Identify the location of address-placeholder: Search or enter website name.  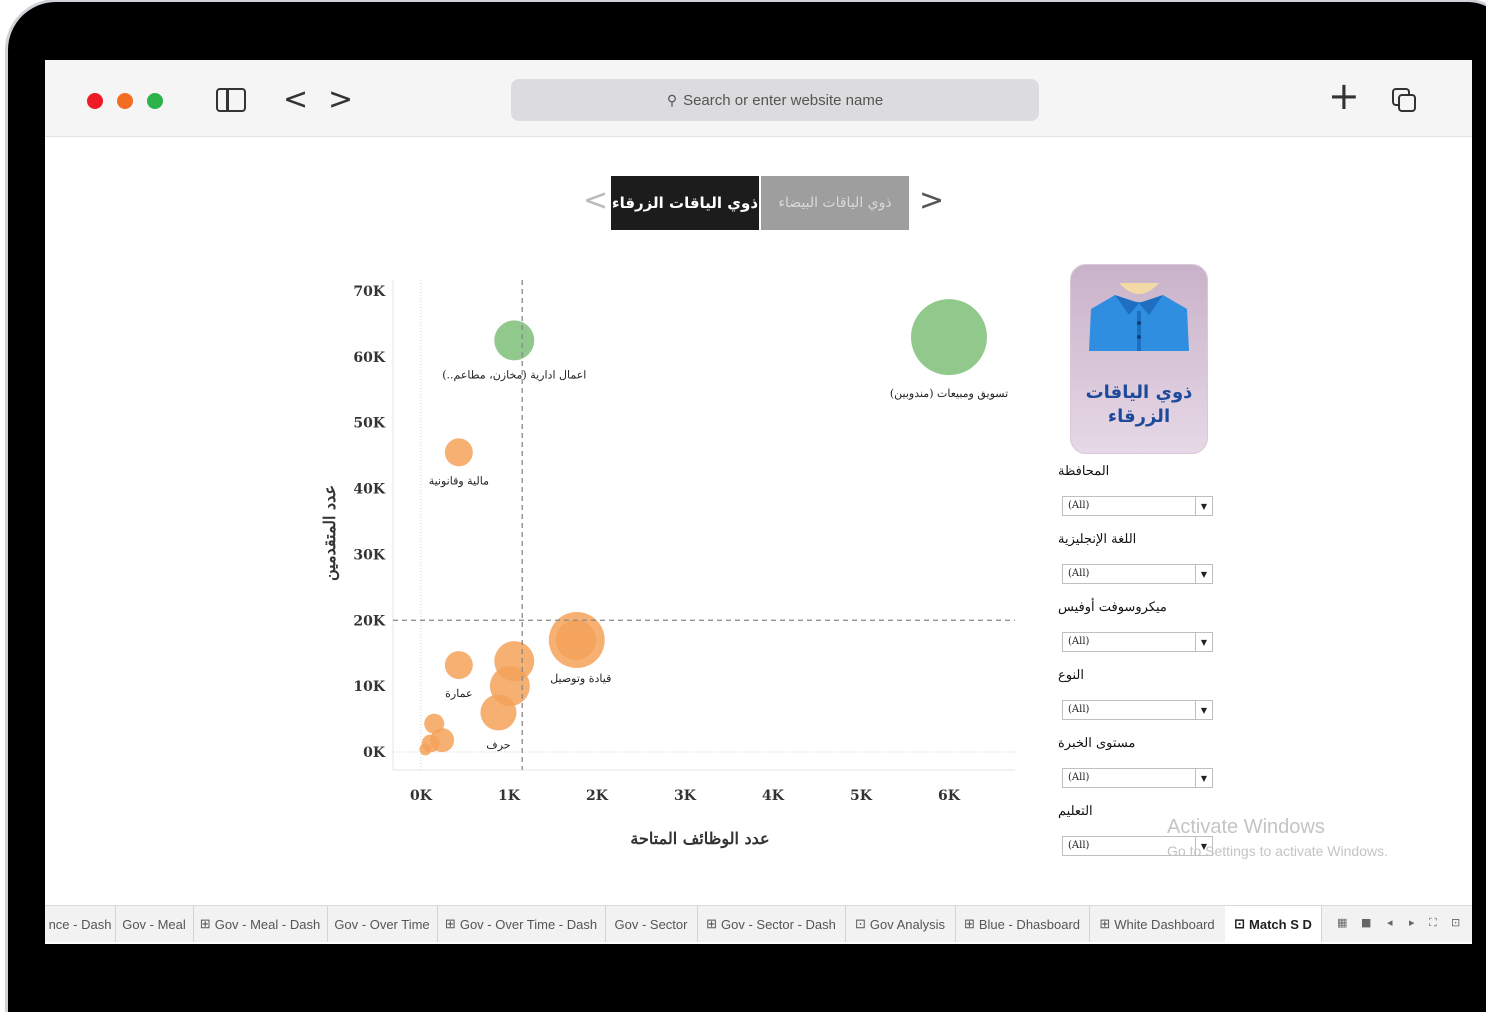
(783, 100).